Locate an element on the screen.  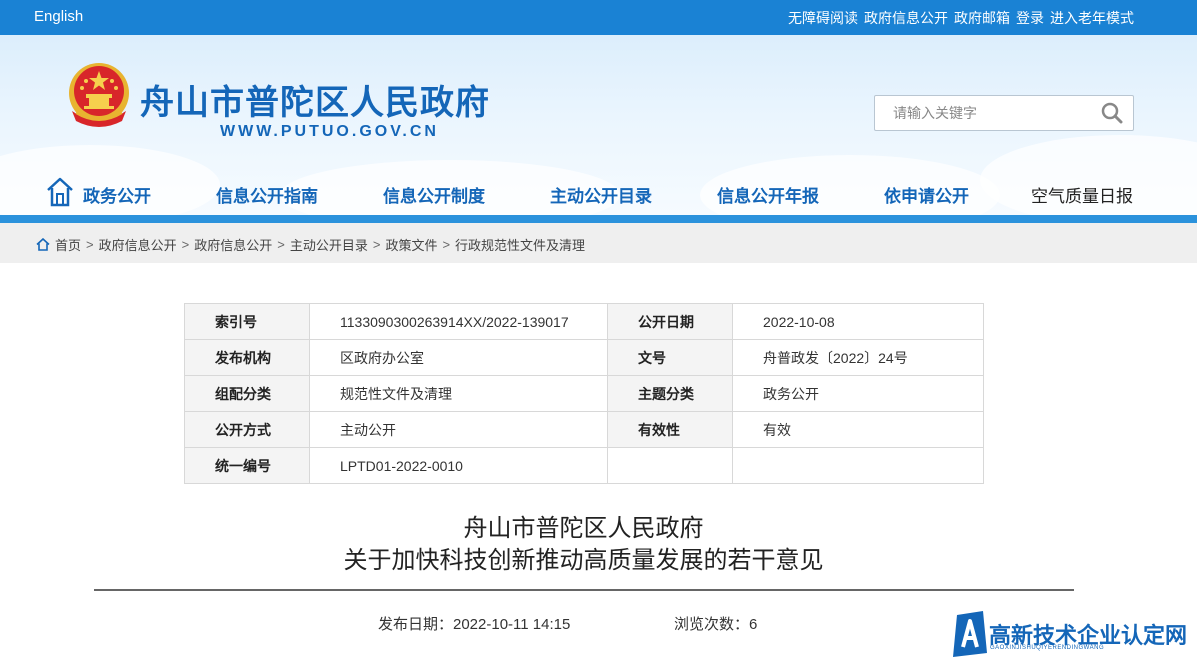
search-box is located at coordinates (1004, 113).